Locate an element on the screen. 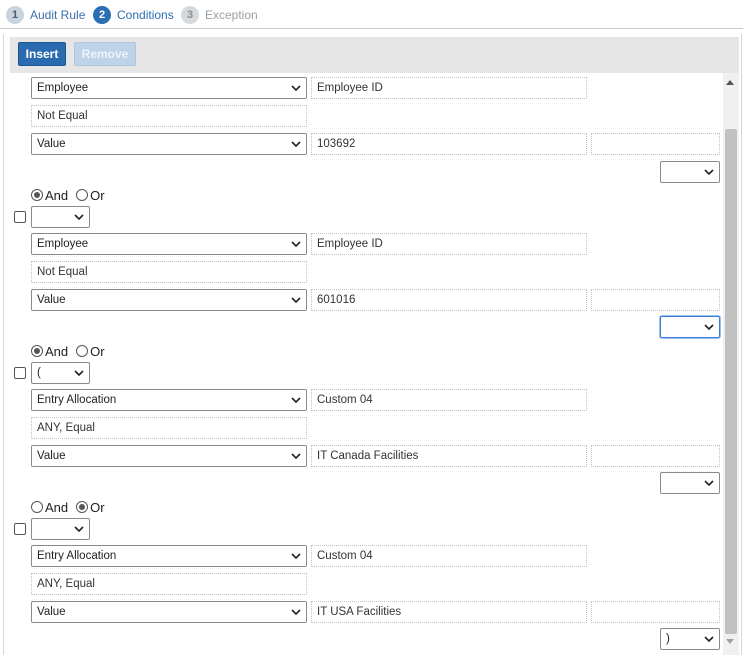 This screenshot has height=655, width=743. value-text: IT Canada Facilities is located at coordinates (368, 456).